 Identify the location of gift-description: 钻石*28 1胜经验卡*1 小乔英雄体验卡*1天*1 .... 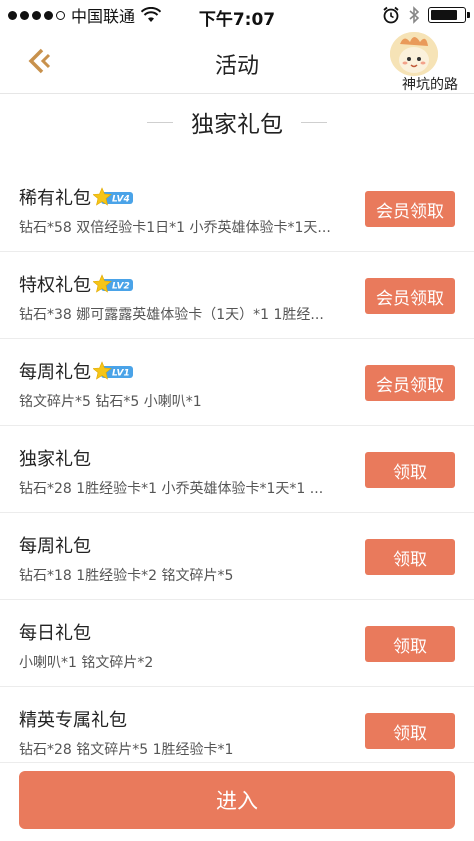
(171, 489).